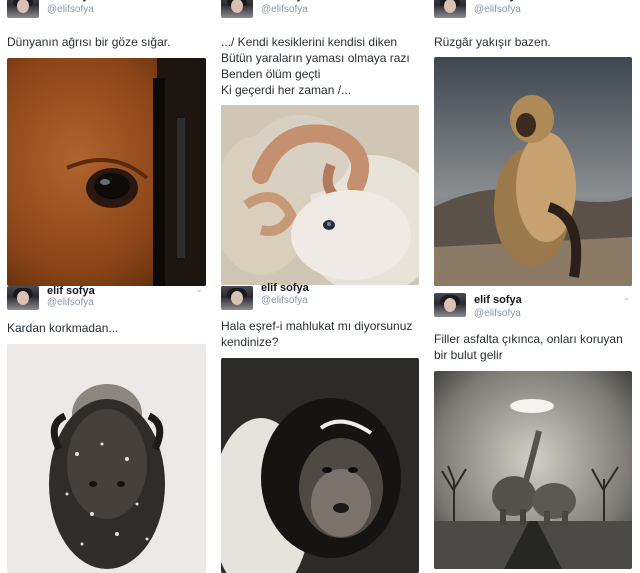 Image resolution: width=640 pixels, height=573 pixels. I want to click on tweet-image-snowy-bison, so click(106, 458).